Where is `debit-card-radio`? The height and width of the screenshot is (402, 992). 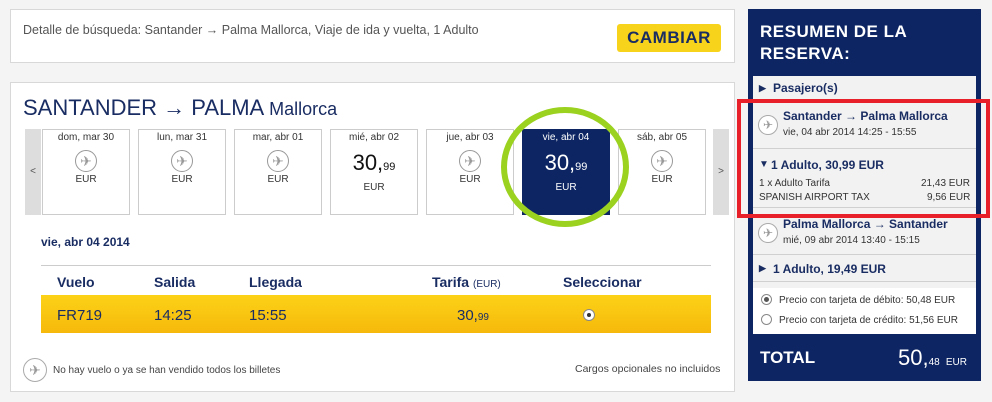 debit-card-radio is located at coordinates (766, 299).